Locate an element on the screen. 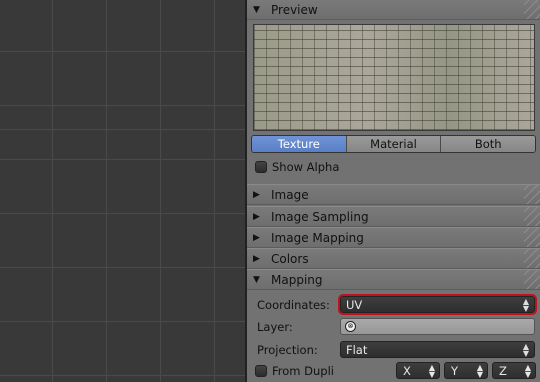 Image resolution: width=540 pixels, height=382 pixels. from-dupli-checkbox is located at coordinates (261, 371).